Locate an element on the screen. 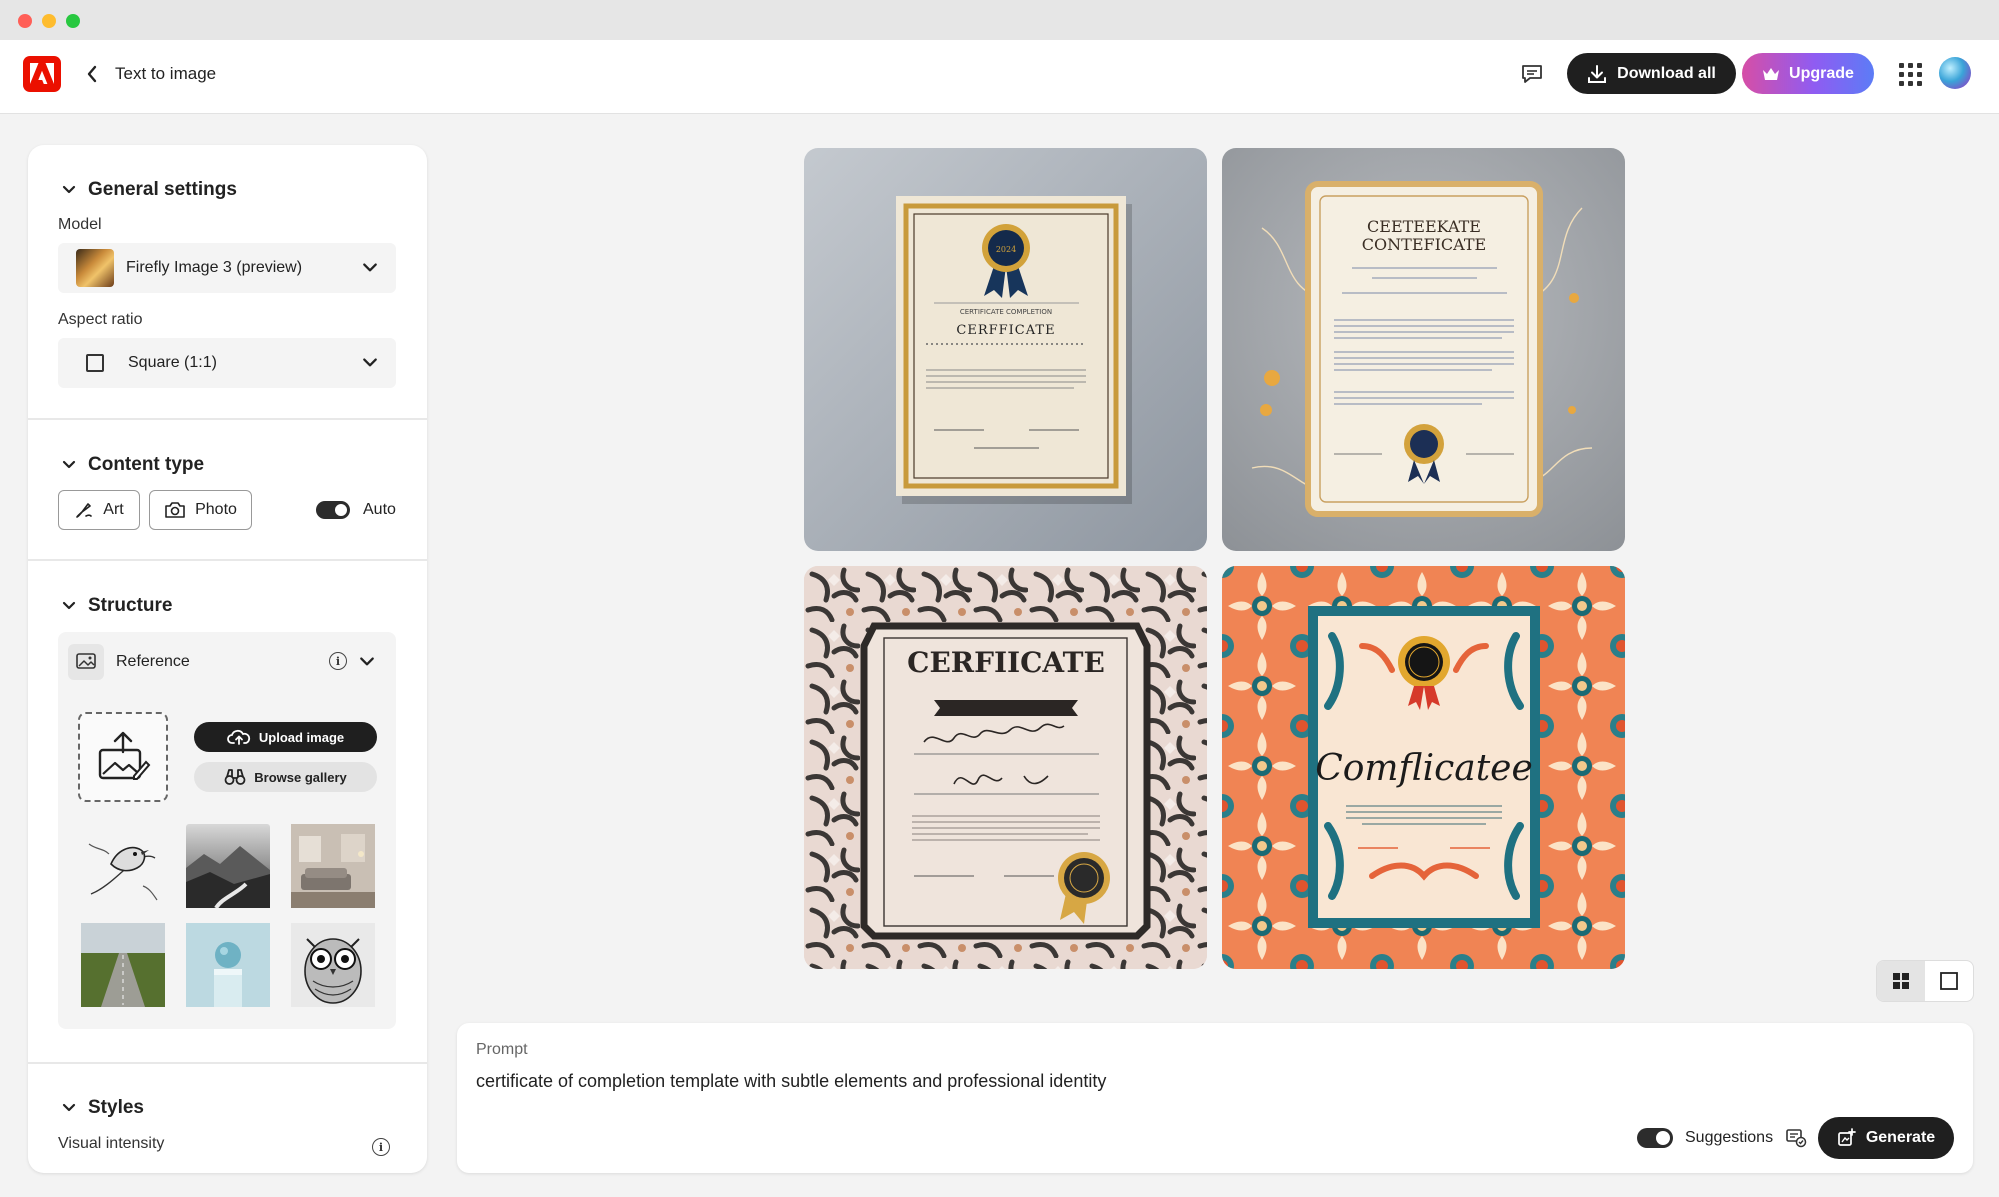 This screenshot has width=1999, height=1197. suggestions-label: Suggestions is located at coordinates (1729, 1137).